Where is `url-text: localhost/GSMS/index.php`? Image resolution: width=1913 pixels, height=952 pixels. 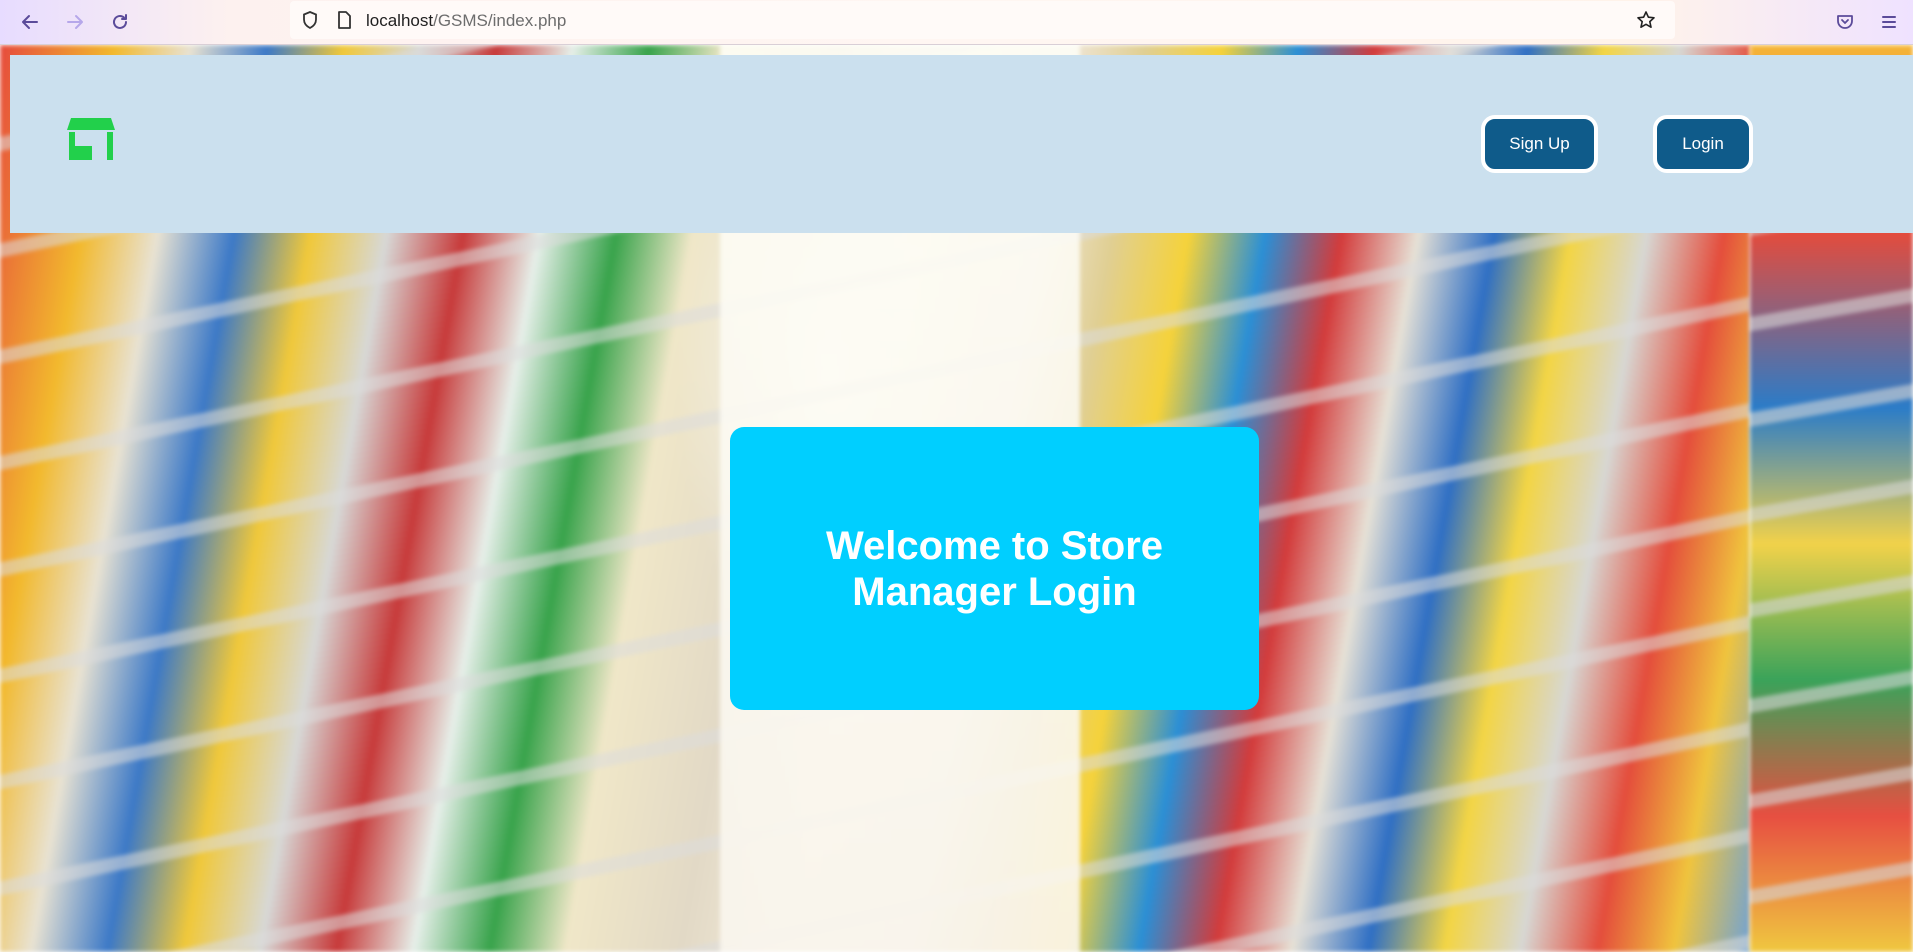
url-text: localhost/GSMS/index.php is located at coordinates (466, 21).